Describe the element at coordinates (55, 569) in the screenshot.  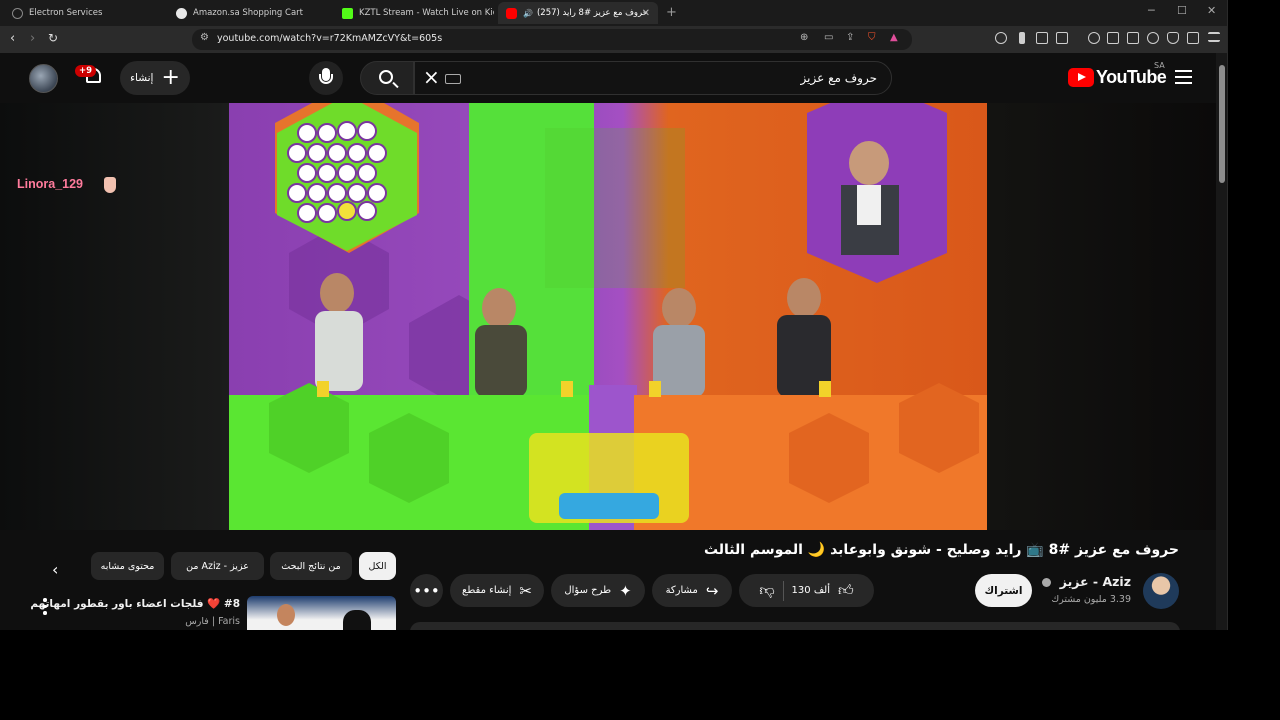
I see `chevron-left-icon: ‹` at that location.